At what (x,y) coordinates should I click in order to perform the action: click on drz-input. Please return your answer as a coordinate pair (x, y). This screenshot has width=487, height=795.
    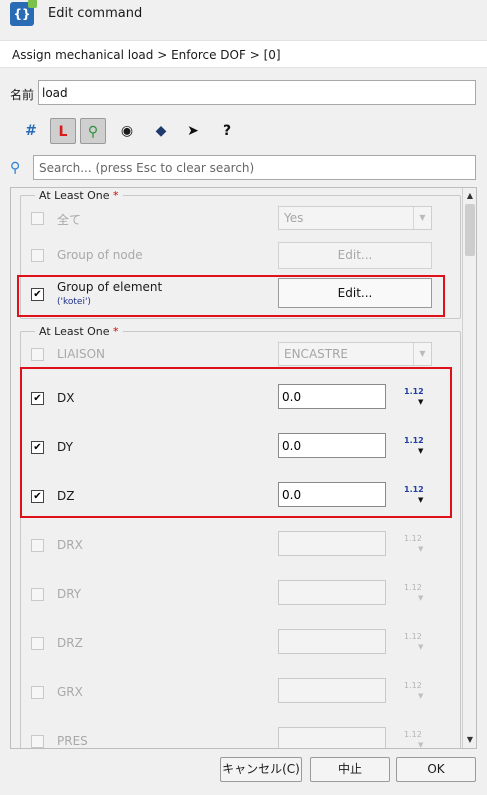
    Looking at the image, I should click on (332, 641).